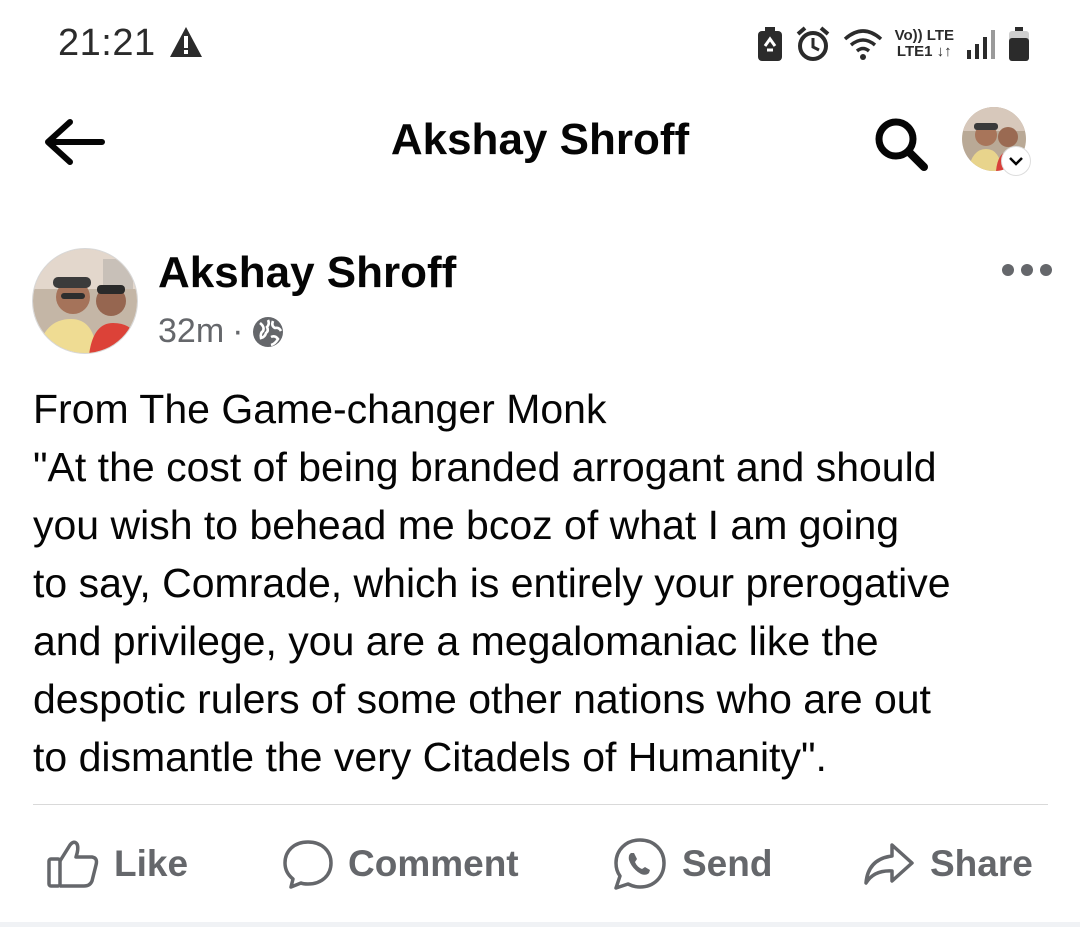  Describe the element at coordinates (640, 864) in the screenshot. I see `whatsapp-icon` at that location.